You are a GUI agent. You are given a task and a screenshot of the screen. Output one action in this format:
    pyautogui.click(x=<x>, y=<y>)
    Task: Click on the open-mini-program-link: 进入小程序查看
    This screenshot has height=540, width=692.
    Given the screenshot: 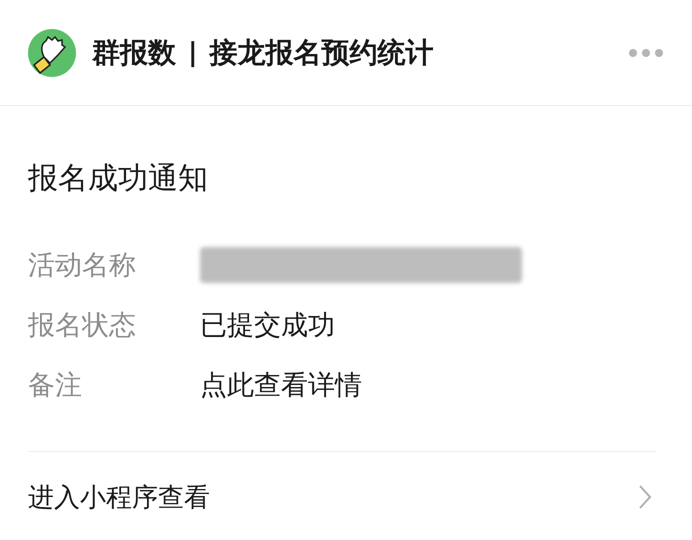 What is the action you would take?
    pyautogui.click(x=342, y=495)
    